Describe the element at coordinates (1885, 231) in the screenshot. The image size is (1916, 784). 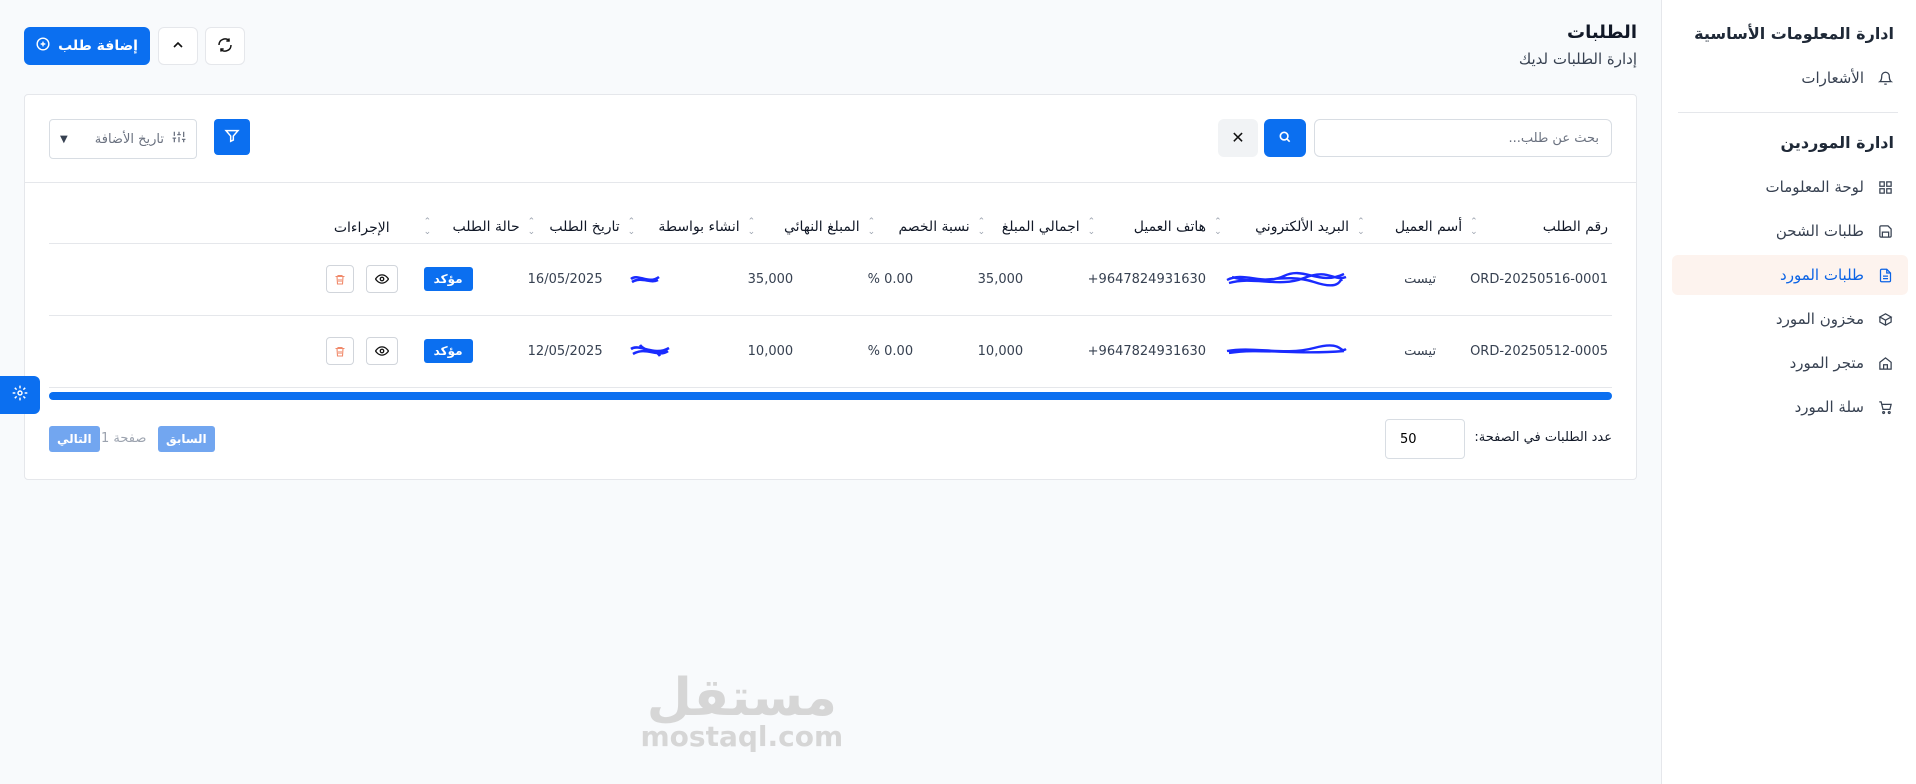
I see `save-icon` at that location.